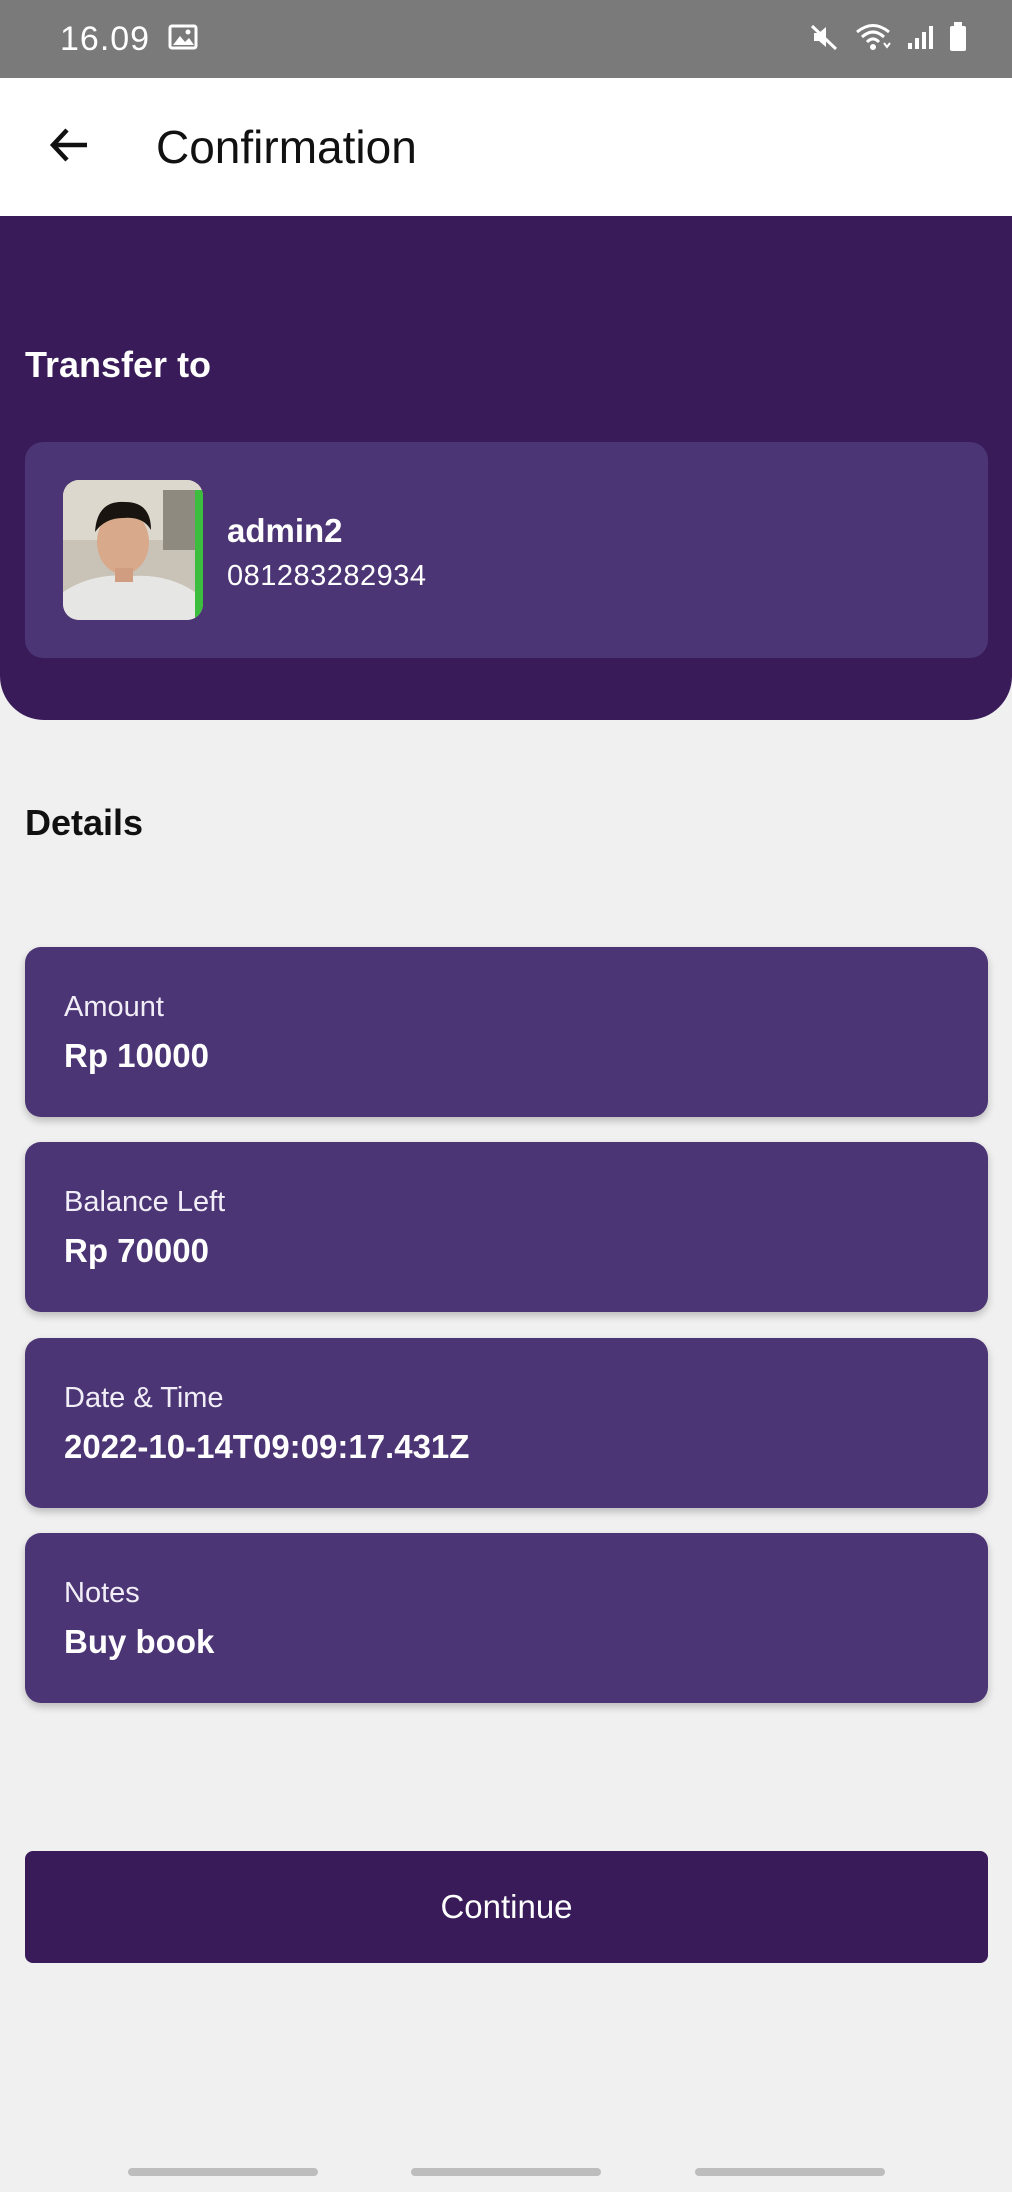 Image resolution: width=1012 pixels, height=2192 pixels. What do you see at coordinates (958, 39) in the screenshot?
I see `battery-icon` at bounding box center [958, 39].